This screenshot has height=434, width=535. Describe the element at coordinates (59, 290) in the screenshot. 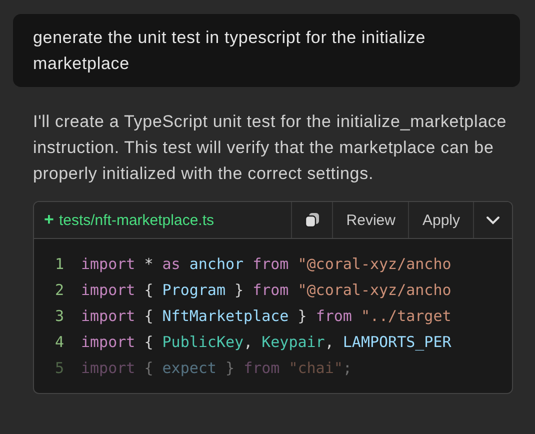

I see `line-number: 2` at that location.